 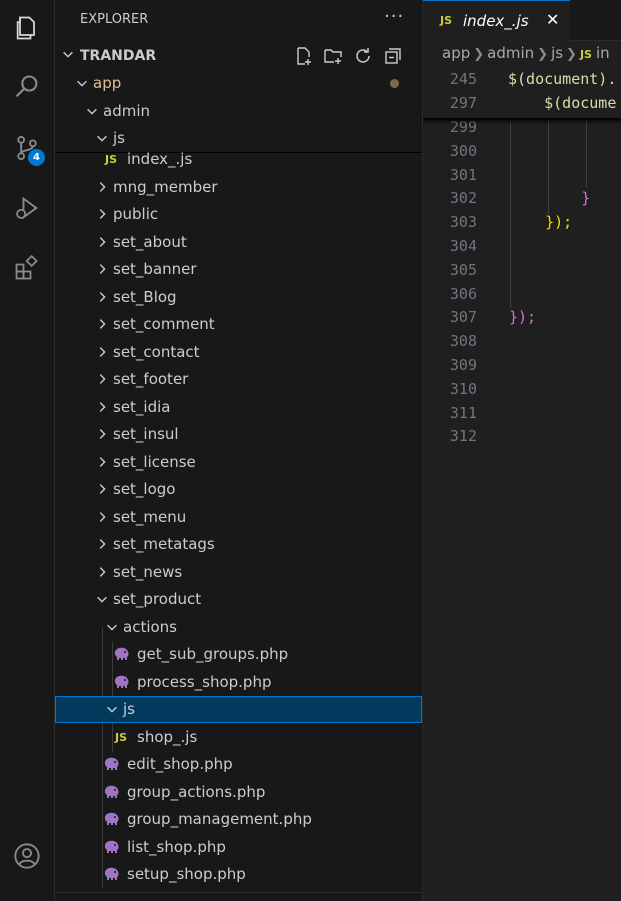 I want to click on tree-file: group_actions.php, so click(x=238, y=792).